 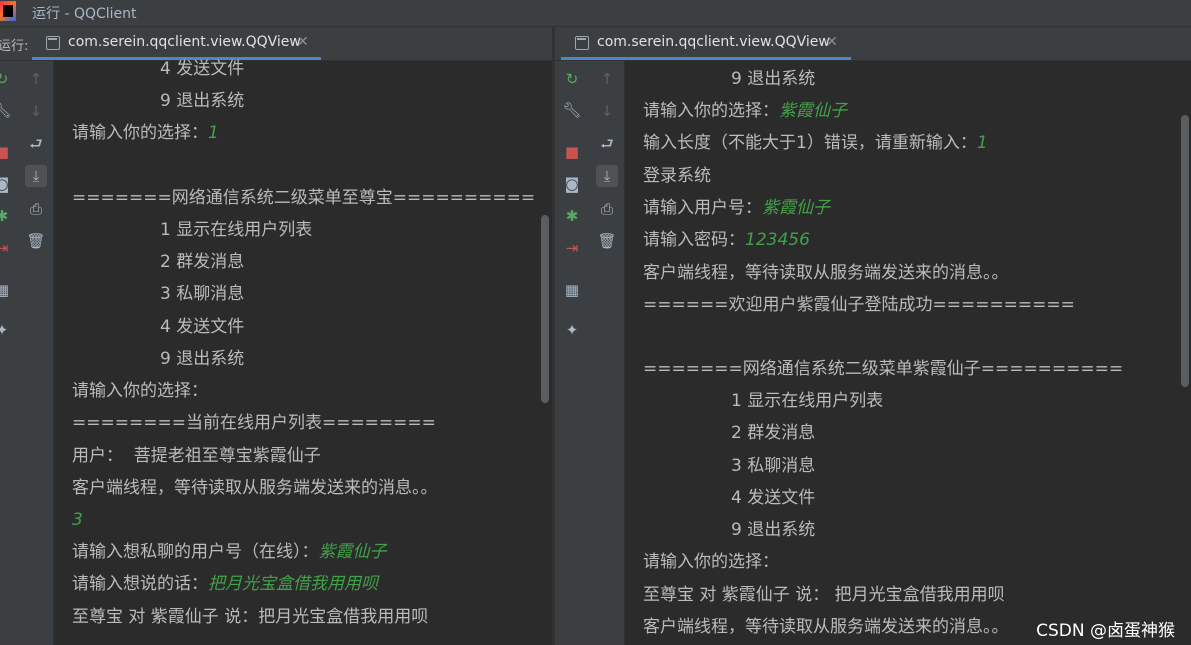 What do you see at coordinates (8, 11) in the screenshot?
I see `intellij-logo-icon` at bounding box center [8, 11].